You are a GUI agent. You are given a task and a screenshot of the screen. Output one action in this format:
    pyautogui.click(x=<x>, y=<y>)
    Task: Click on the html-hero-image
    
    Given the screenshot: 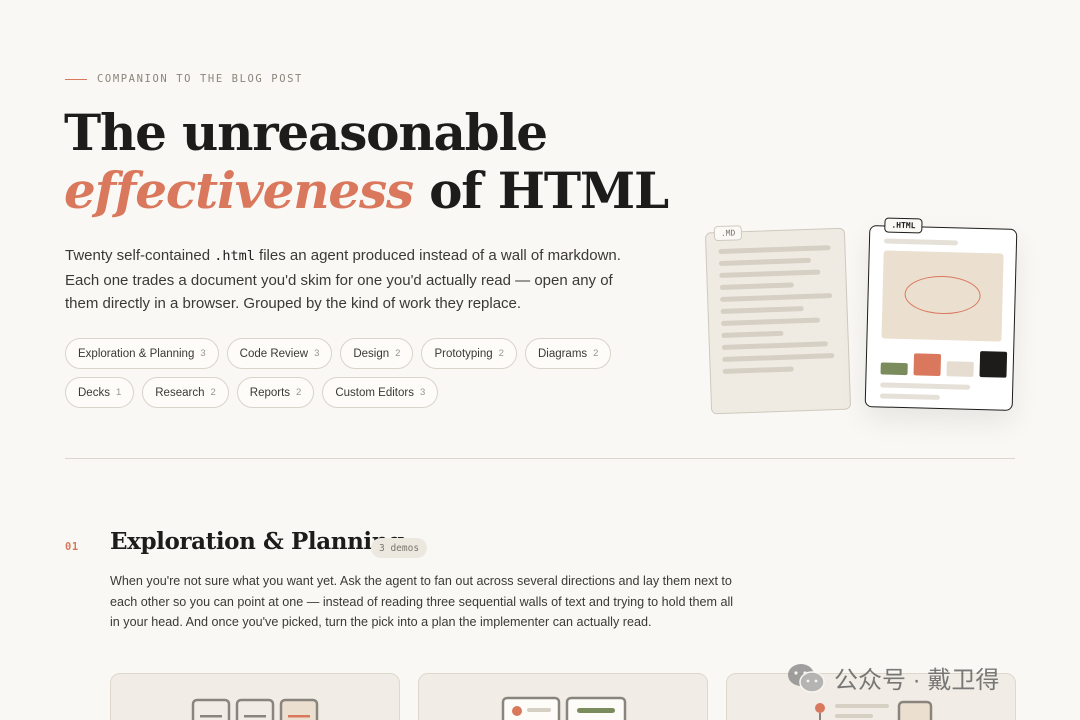 What is the action you would take?
    pyautogui.click(x=942, y=296)
    